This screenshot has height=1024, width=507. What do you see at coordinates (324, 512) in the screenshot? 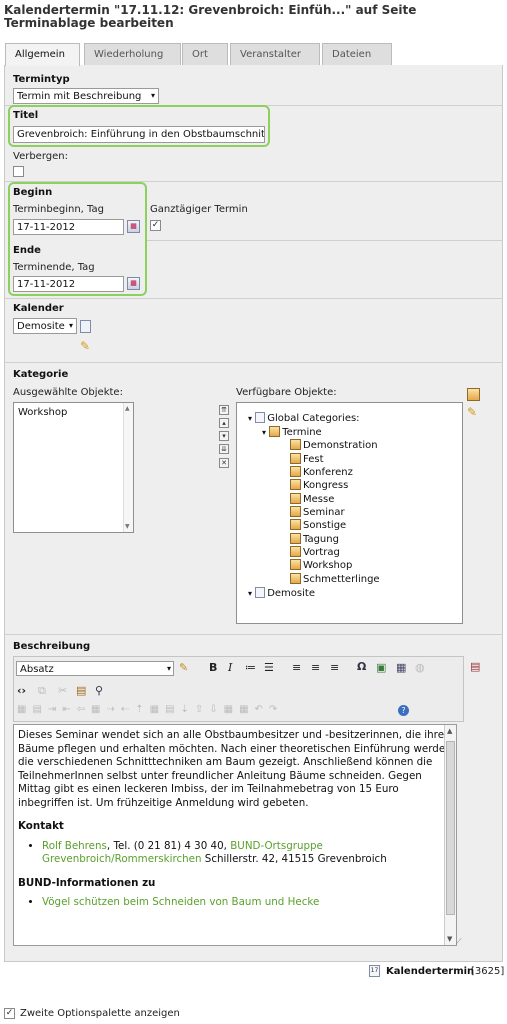
I see `tree-item-label: Seminar` at bounding box center [324, 512].